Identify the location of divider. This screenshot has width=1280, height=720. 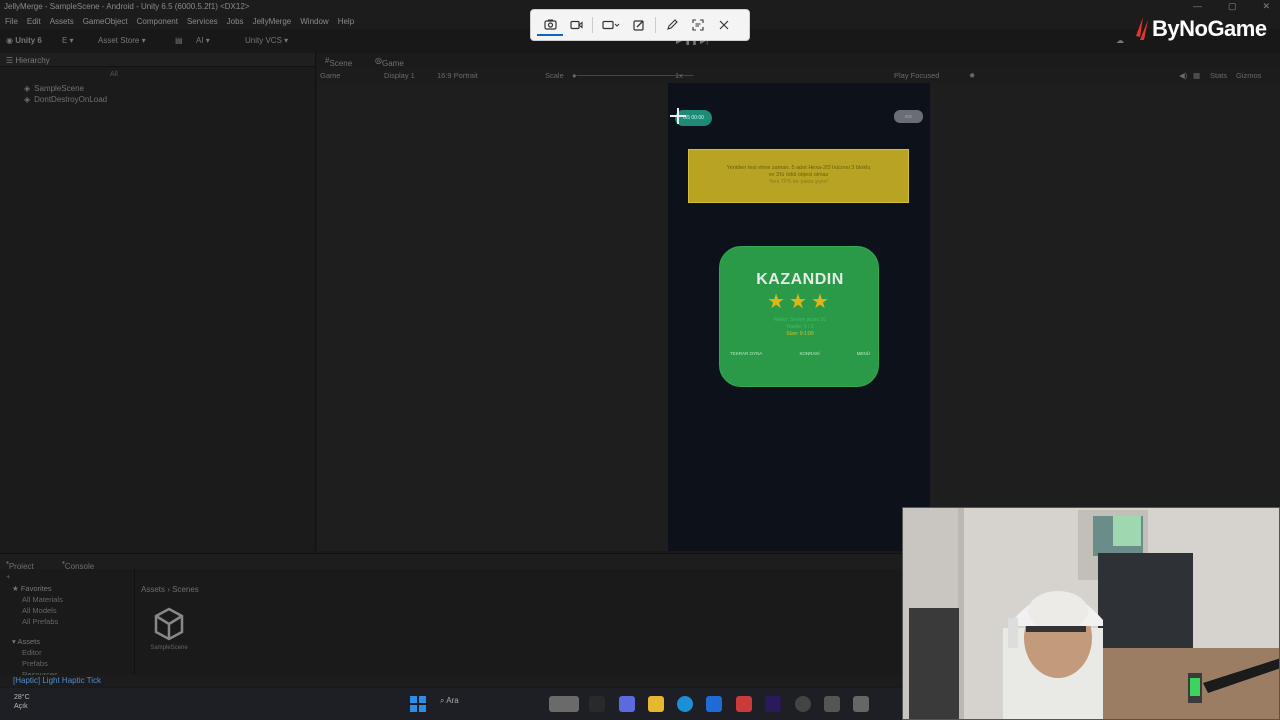
(655, 25).